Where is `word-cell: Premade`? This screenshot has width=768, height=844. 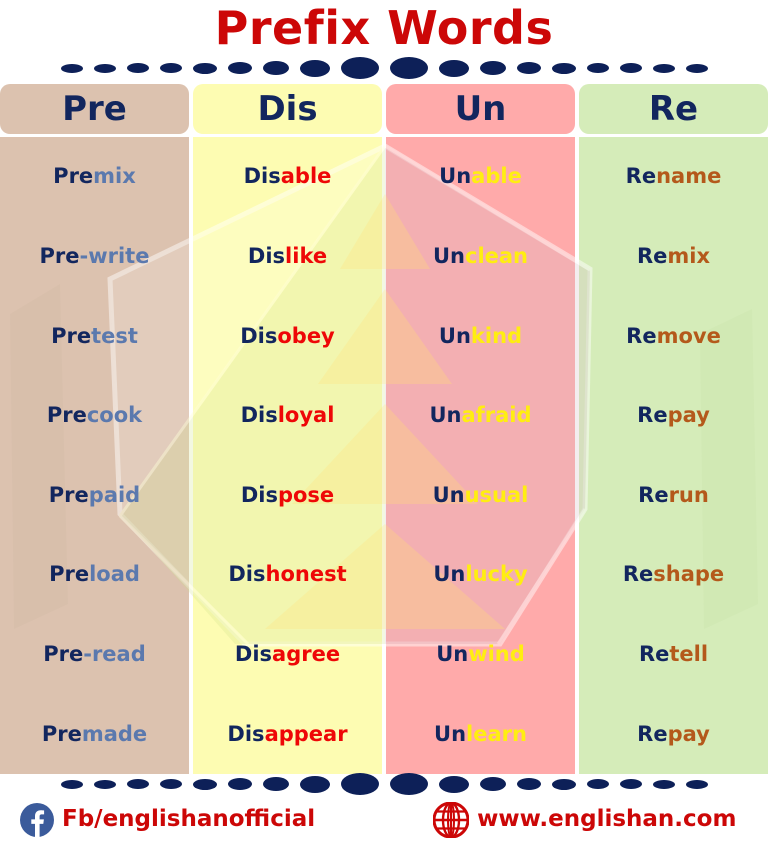 word-cell: Premade is located at coordinates (94, 734).